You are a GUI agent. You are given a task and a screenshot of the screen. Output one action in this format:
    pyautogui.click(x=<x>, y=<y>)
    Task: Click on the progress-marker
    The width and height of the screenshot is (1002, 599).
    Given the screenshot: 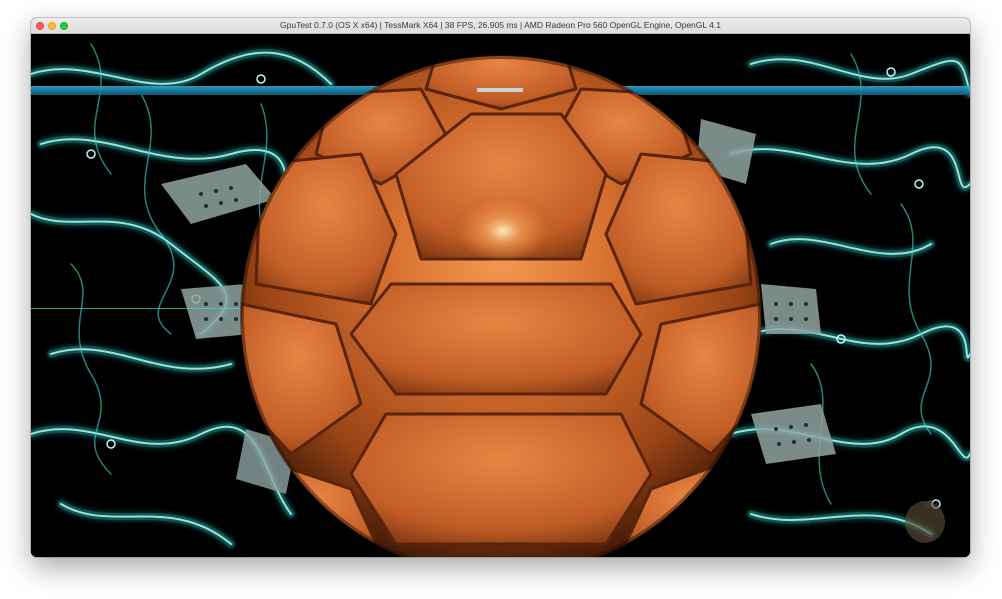 What is the action you would take?
    pyautogui.click(x=500, y=90)
    